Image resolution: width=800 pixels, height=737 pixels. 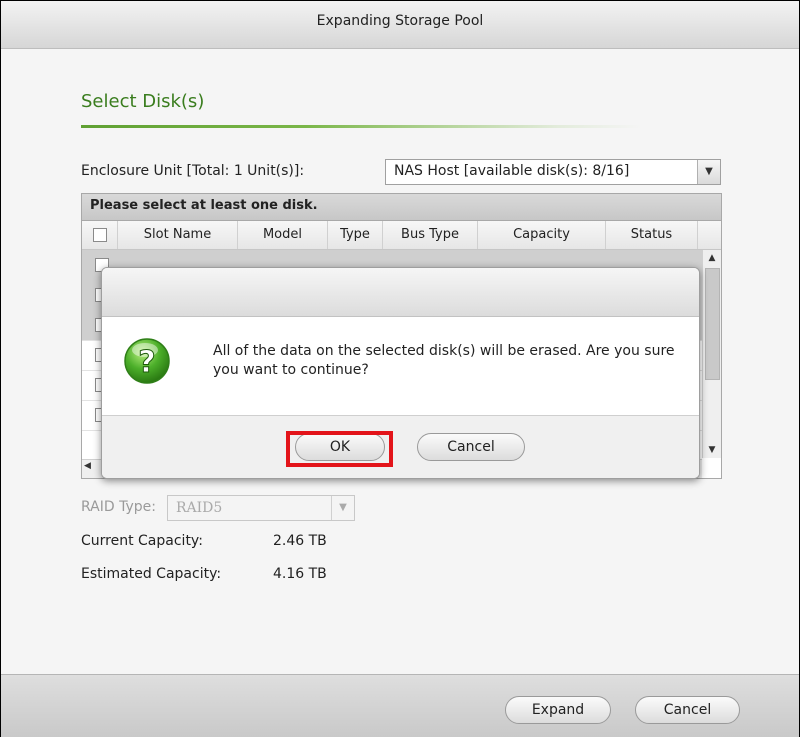 I want to click on enclosure-label: Enclosure Unit [Total: 1 Unit(s)]:, so click(x=193, y=171).